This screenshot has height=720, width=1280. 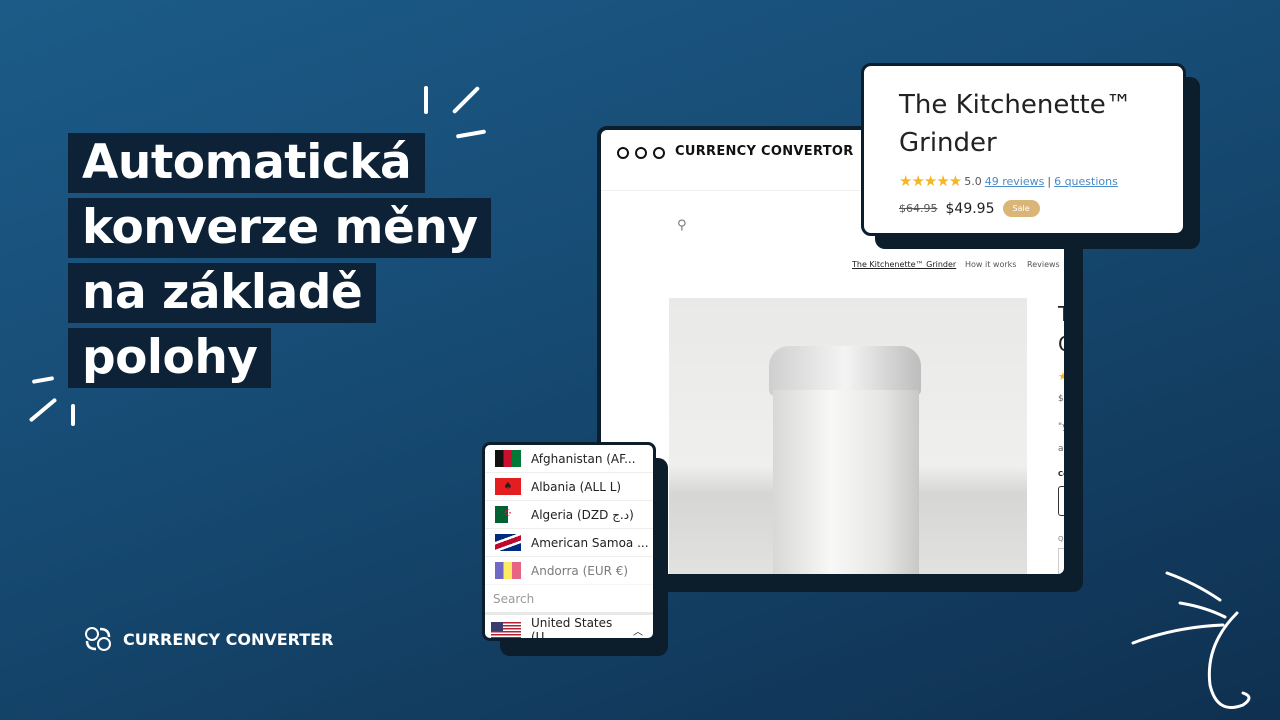 What do you see at coordinates (1086, 181) in the screenshot?
I see `questions-link: 6 questions` at bounding box center [1086, 181].